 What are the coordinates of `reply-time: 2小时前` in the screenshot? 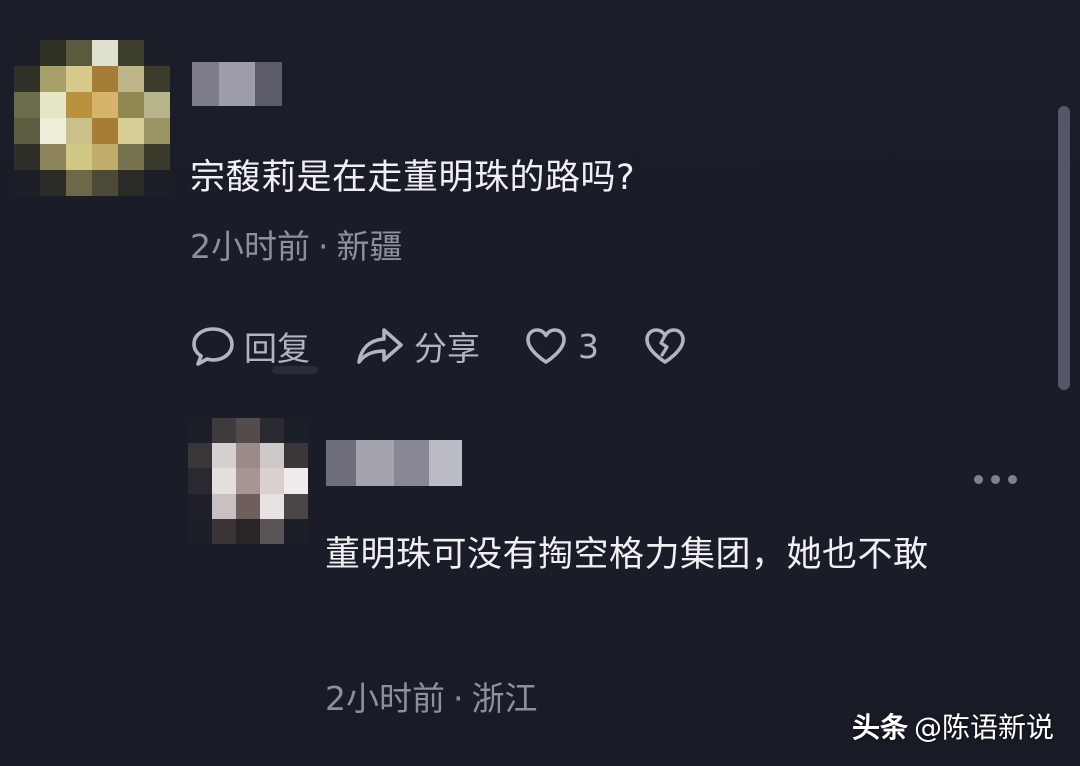 It's located at (385, 698).